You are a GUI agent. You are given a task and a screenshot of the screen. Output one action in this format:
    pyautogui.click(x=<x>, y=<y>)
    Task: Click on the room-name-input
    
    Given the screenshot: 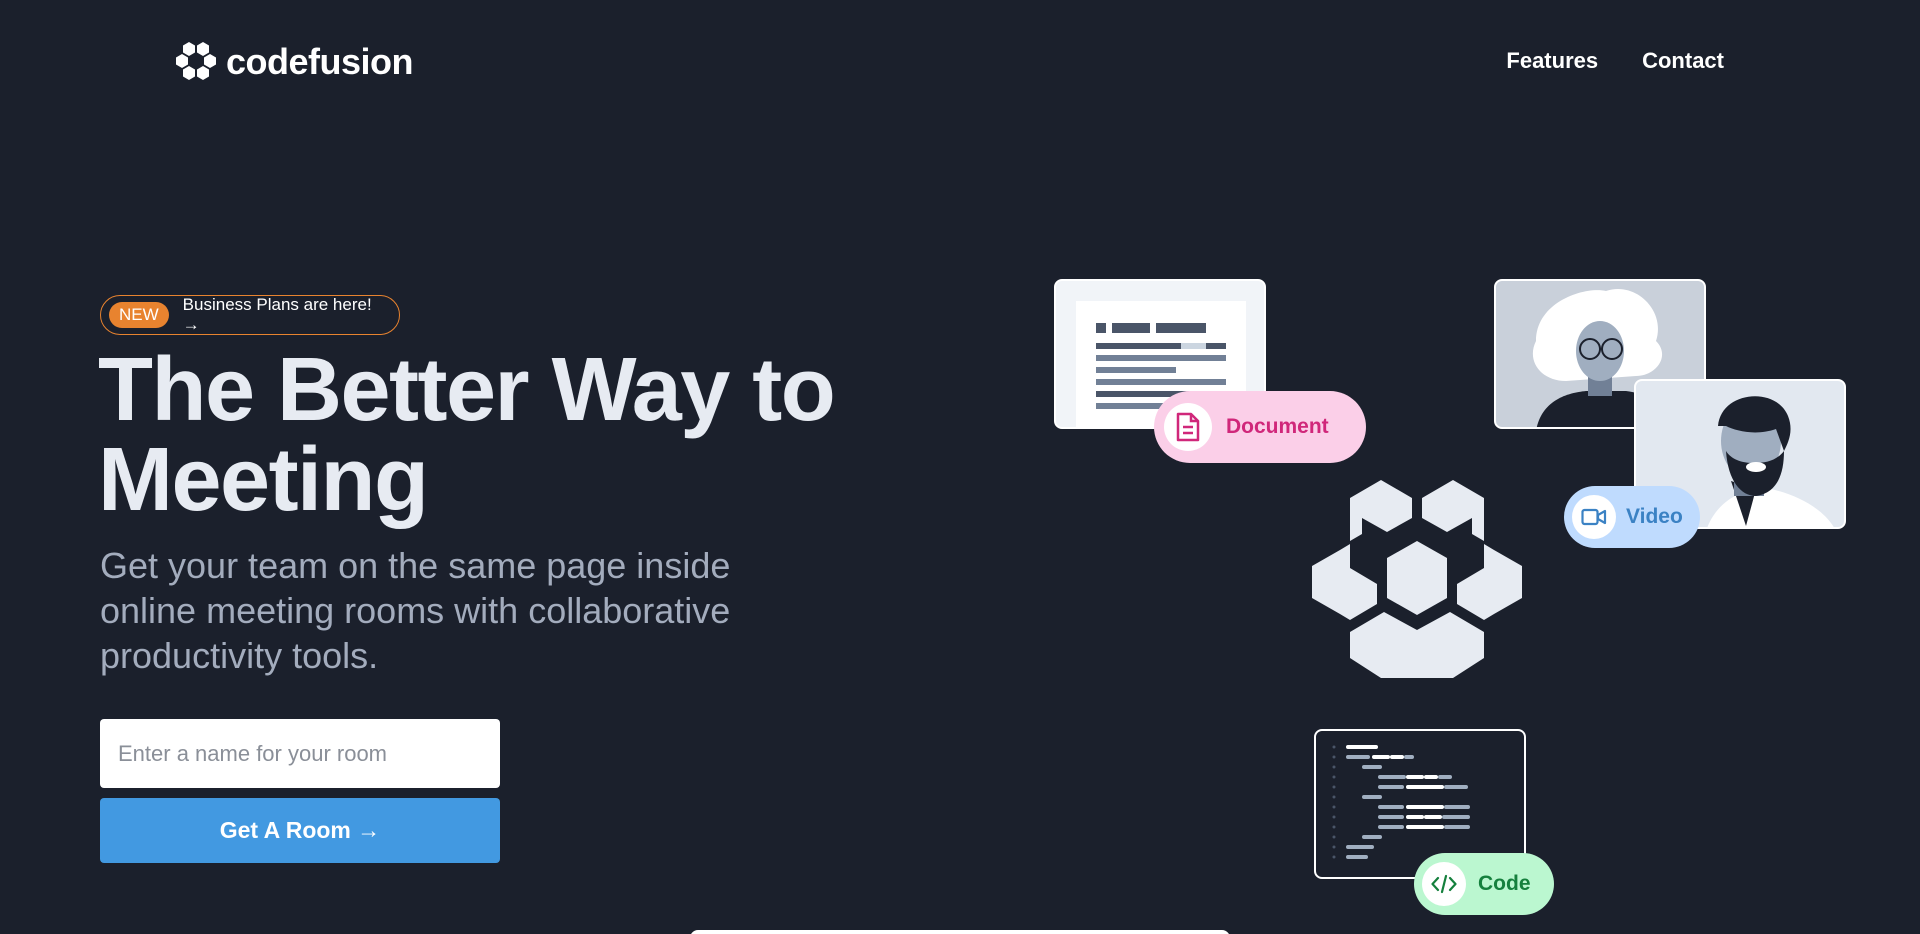 What is the action you would take?
    pyautogui.click(x=300, y=753)
    